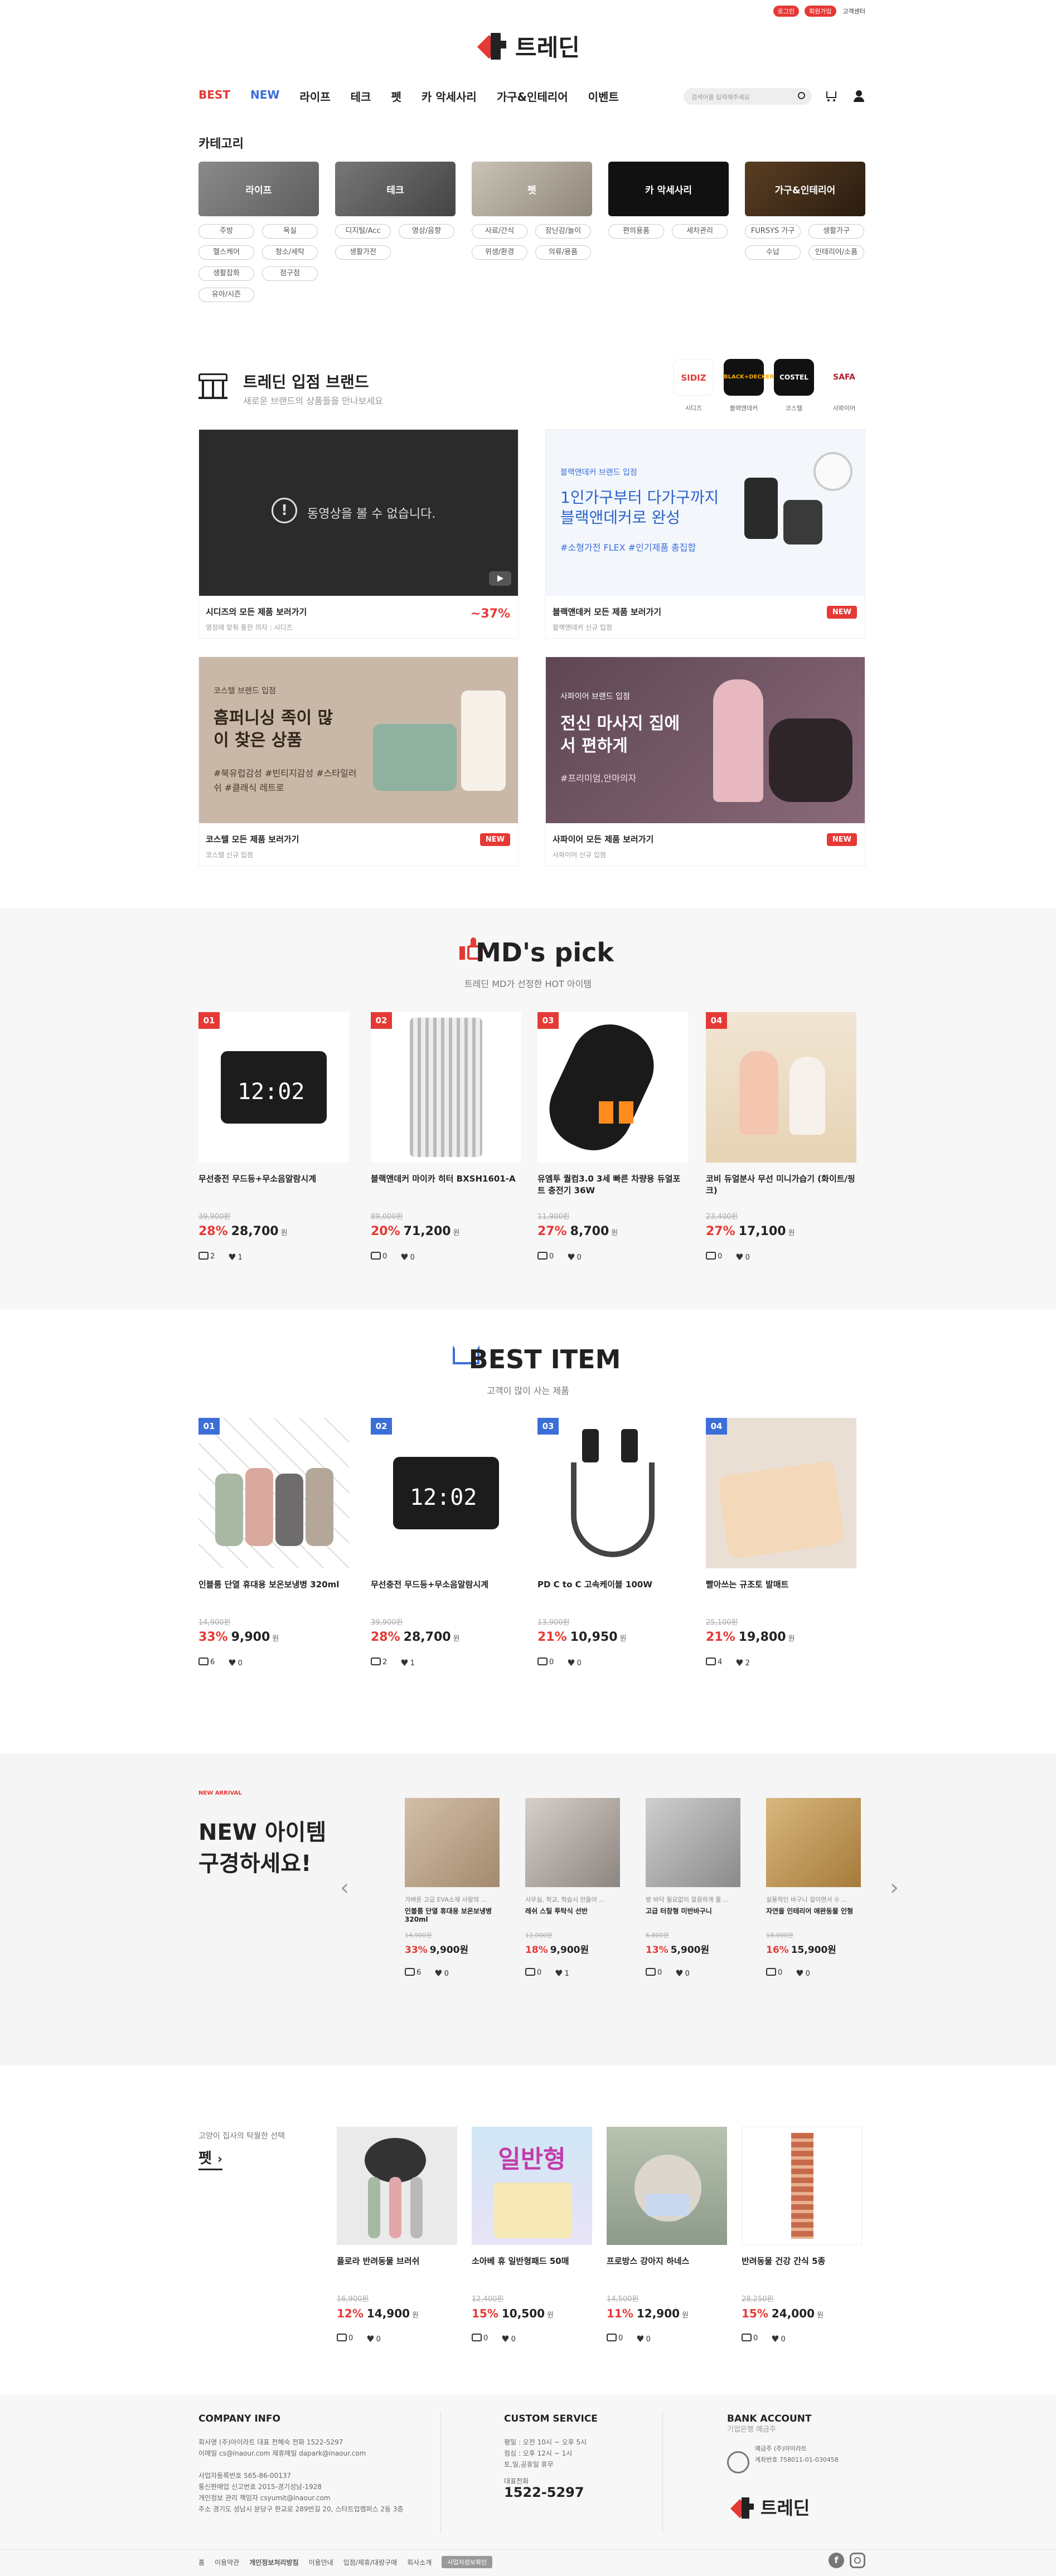 This screenshot has width=1056, height=2576. What do you see at coordinates (668, 189) in the screenshot?
I see `category-card-car: 카 악세사리` at bounding box center [668, 189].